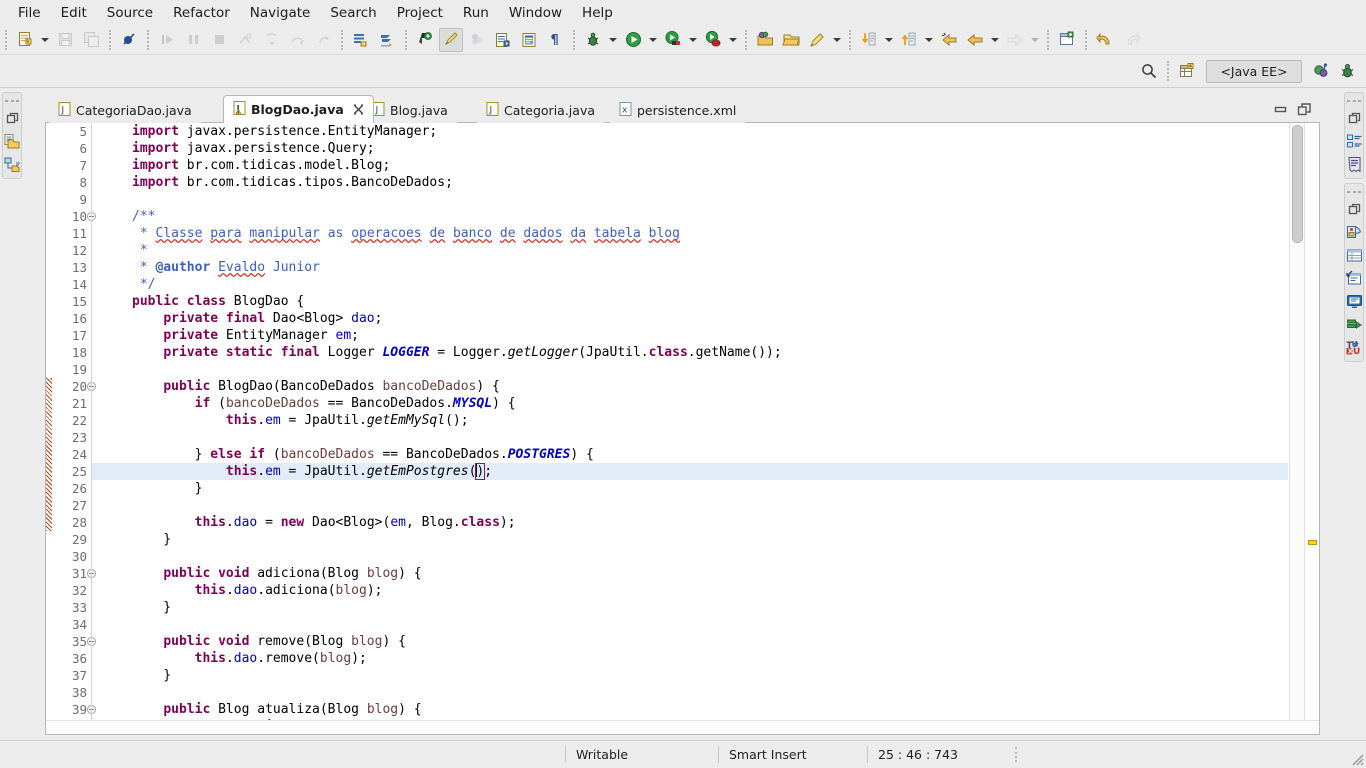 This screenshot has height=768, width=1366. I want to click on servers-icon, so click(1354, 232).